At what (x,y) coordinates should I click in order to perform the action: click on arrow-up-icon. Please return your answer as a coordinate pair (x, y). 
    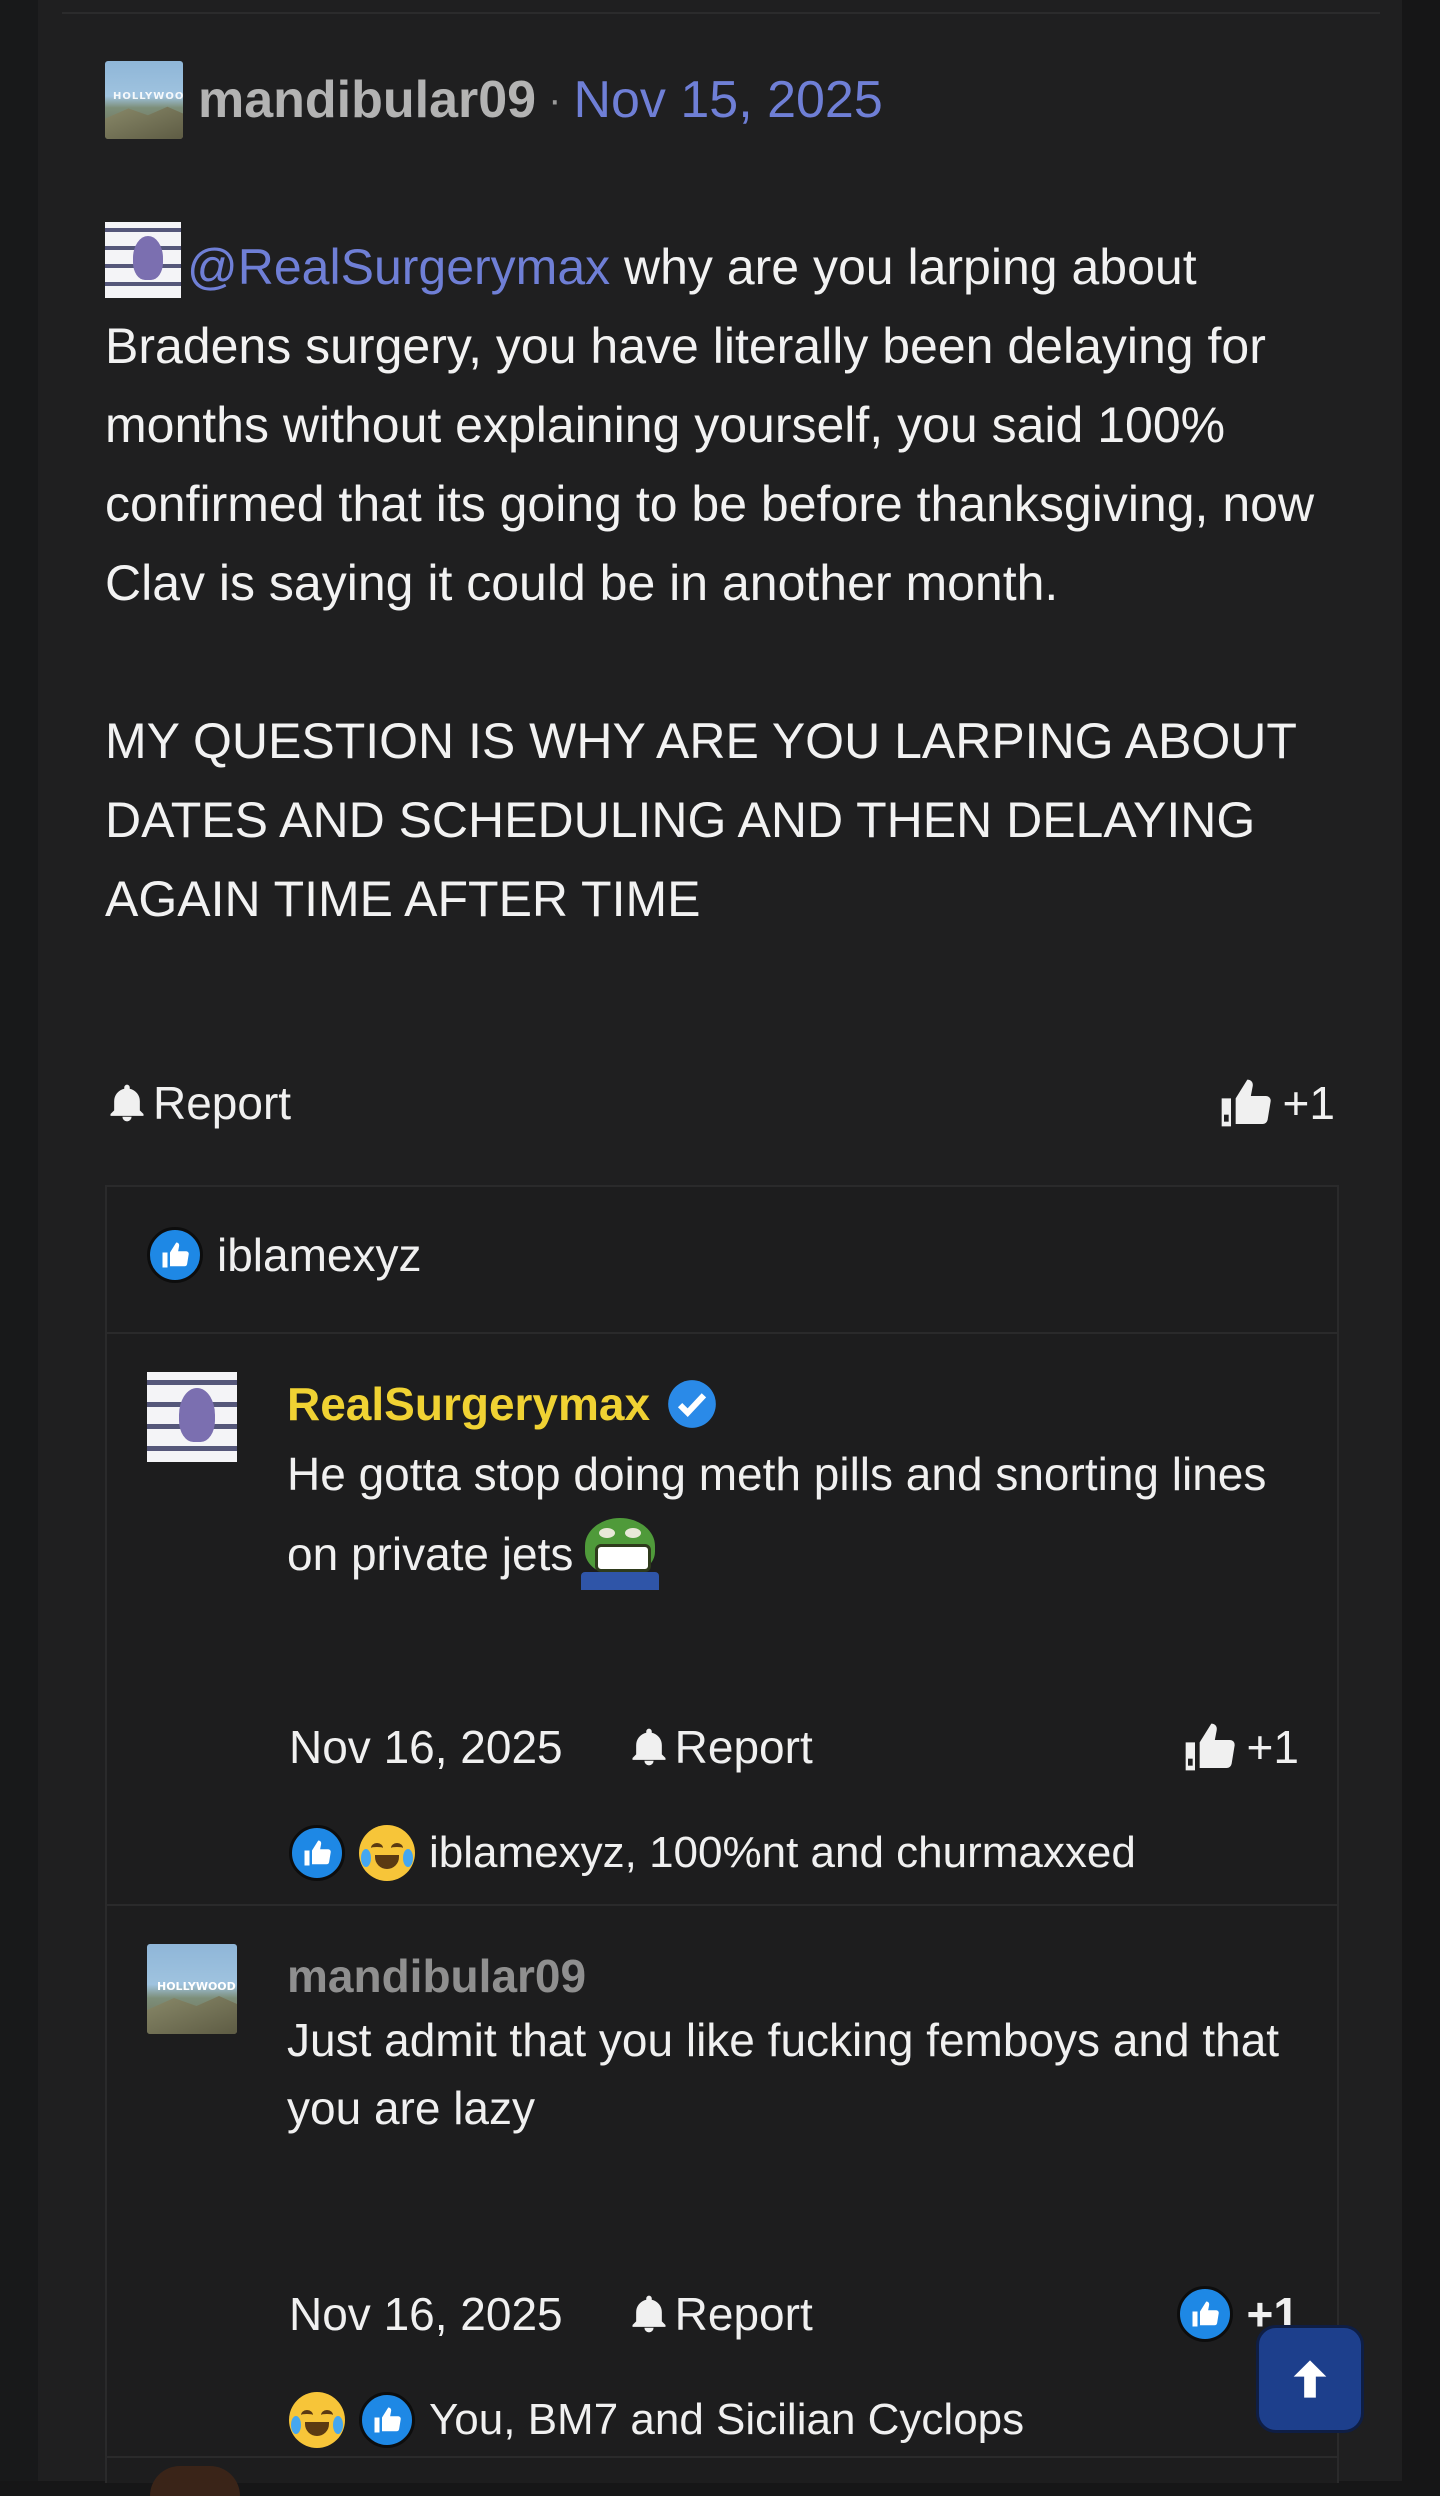
    Looking at the image, I should click on (1310, 2379).